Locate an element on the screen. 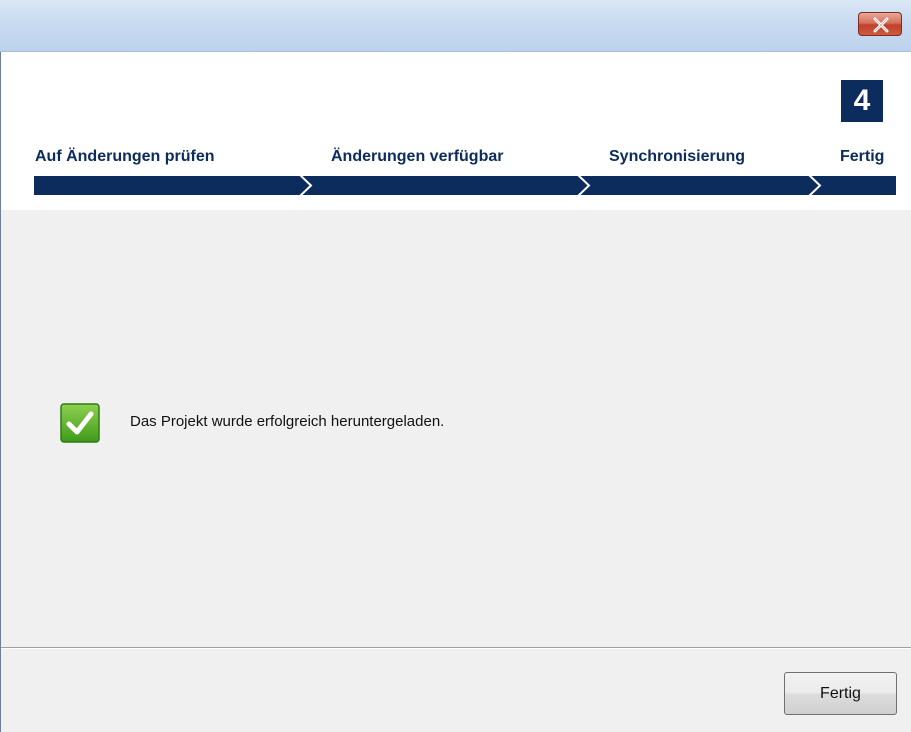 The height and width of the screenshot is (732, 911). step-label-check-changes: Auf Änderungen prüfen is located at coordinates (125, 156).